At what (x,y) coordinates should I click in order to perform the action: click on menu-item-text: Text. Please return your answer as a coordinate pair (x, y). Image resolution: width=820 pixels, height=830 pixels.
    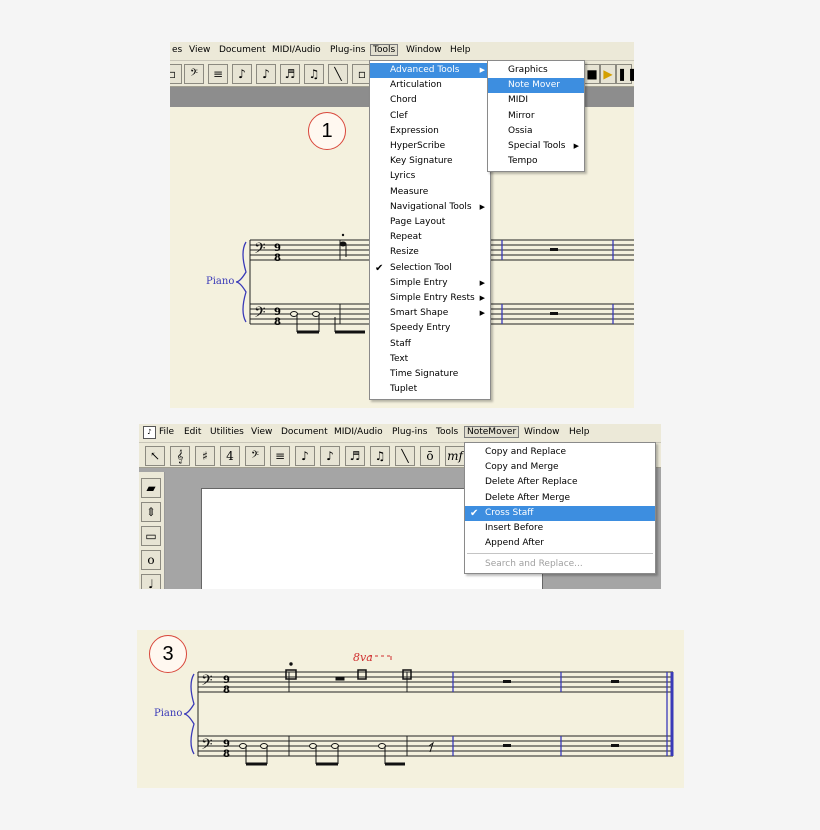
    Looking at the image, I should click on (430, 359).